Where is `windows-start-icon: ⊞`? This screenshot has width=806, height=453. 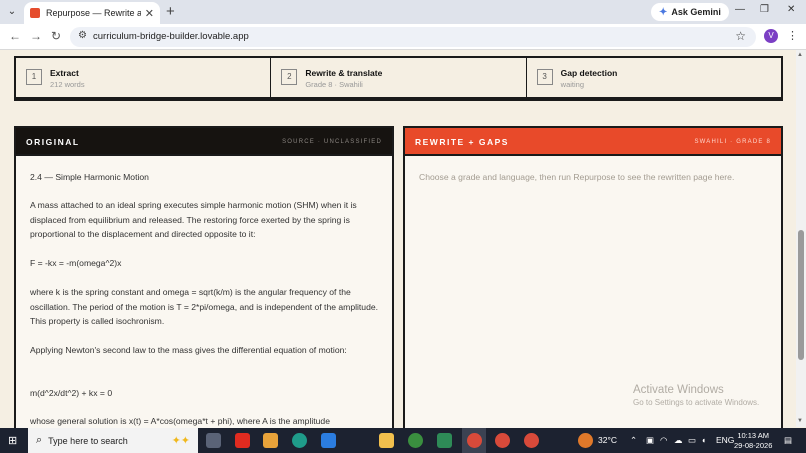
windows-start-icon: ⊞ is located at coordinates (12, 440).